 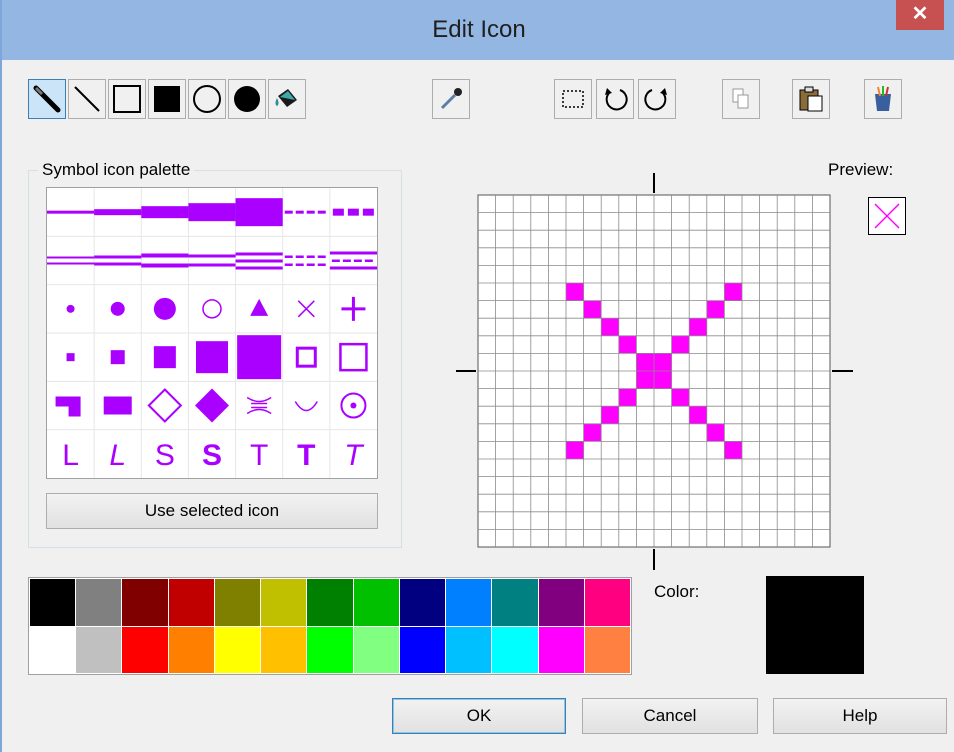 I want to click on rotate-cw-icon, so click(x=657, y=99).